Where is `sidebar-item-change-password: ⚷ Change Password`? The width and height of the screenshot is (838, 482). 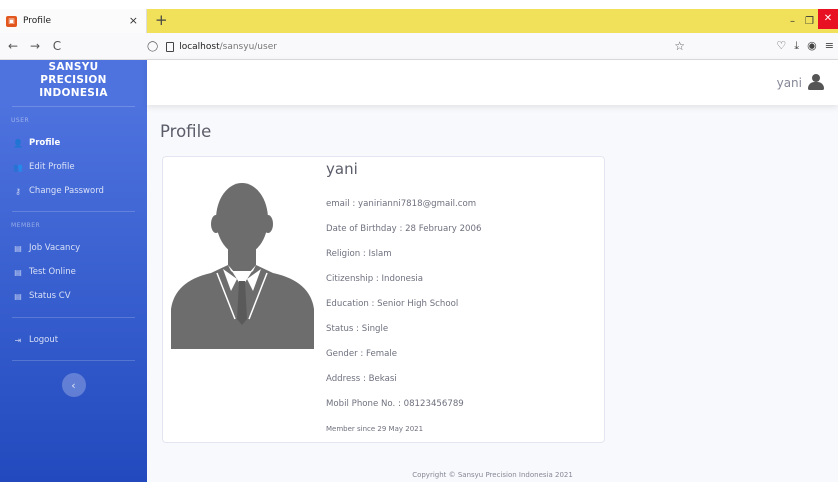
sidebar-item-change-password: ⚷ Change Password is located at coordinates (73, 191).